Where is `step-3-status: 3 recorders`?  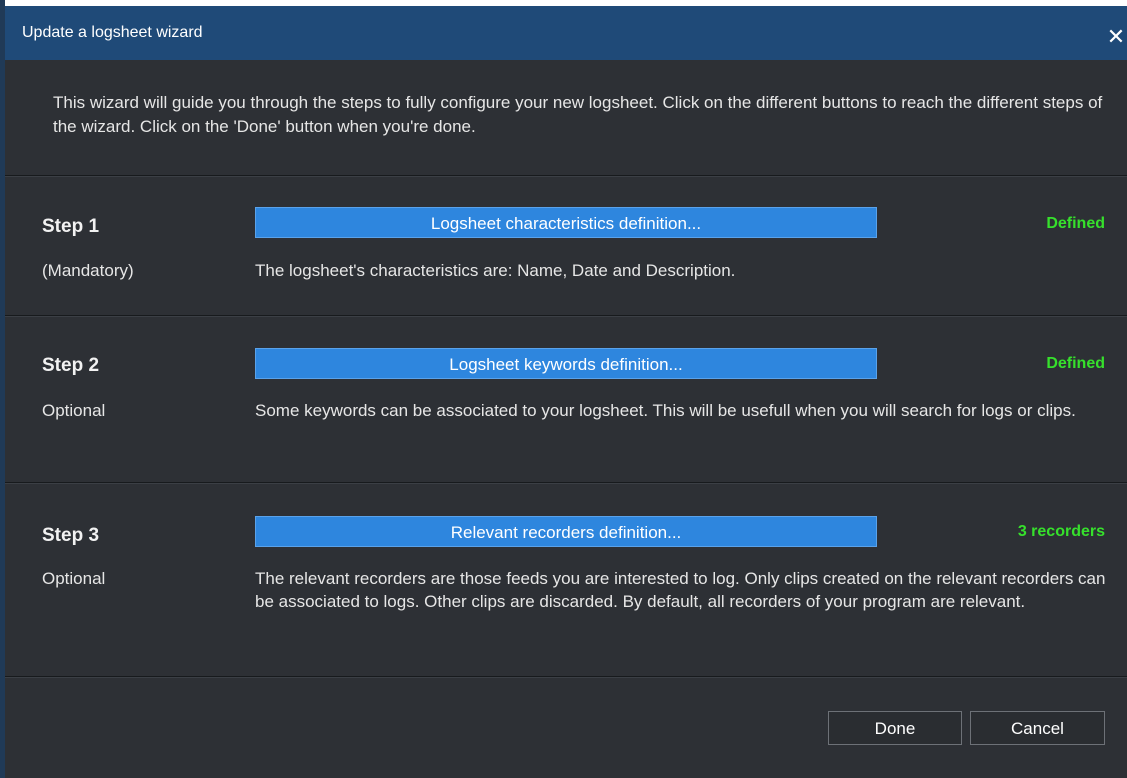
step-3-status: 3 recorders is located at coordinates (1061, 531).